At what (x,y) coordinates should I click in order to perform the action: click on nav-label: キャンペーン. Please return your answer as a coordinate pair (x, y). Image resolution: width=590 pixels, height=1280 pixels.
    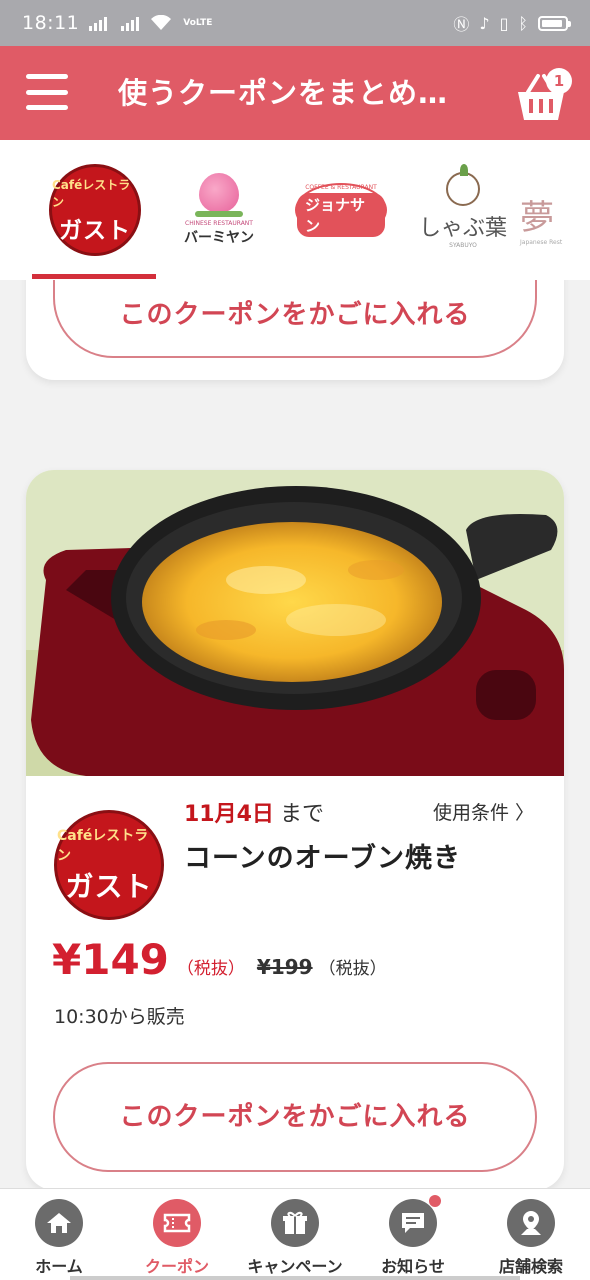
    Looking at the image, I should click on (295, 1266).